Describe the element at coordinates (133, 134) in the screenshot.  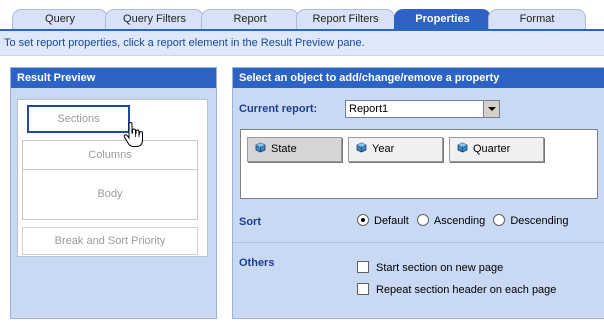
I see `hand-pointer-icon` at that location.